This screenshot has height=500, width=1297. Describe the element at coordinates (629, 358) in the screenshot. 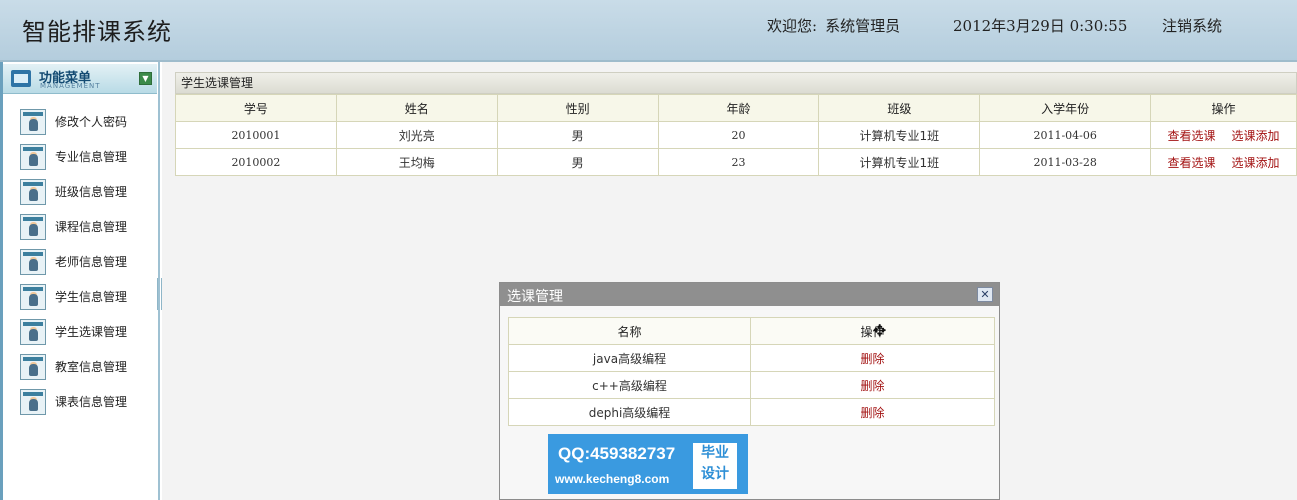

I see `cell-course-name: java高级编程` at that location.